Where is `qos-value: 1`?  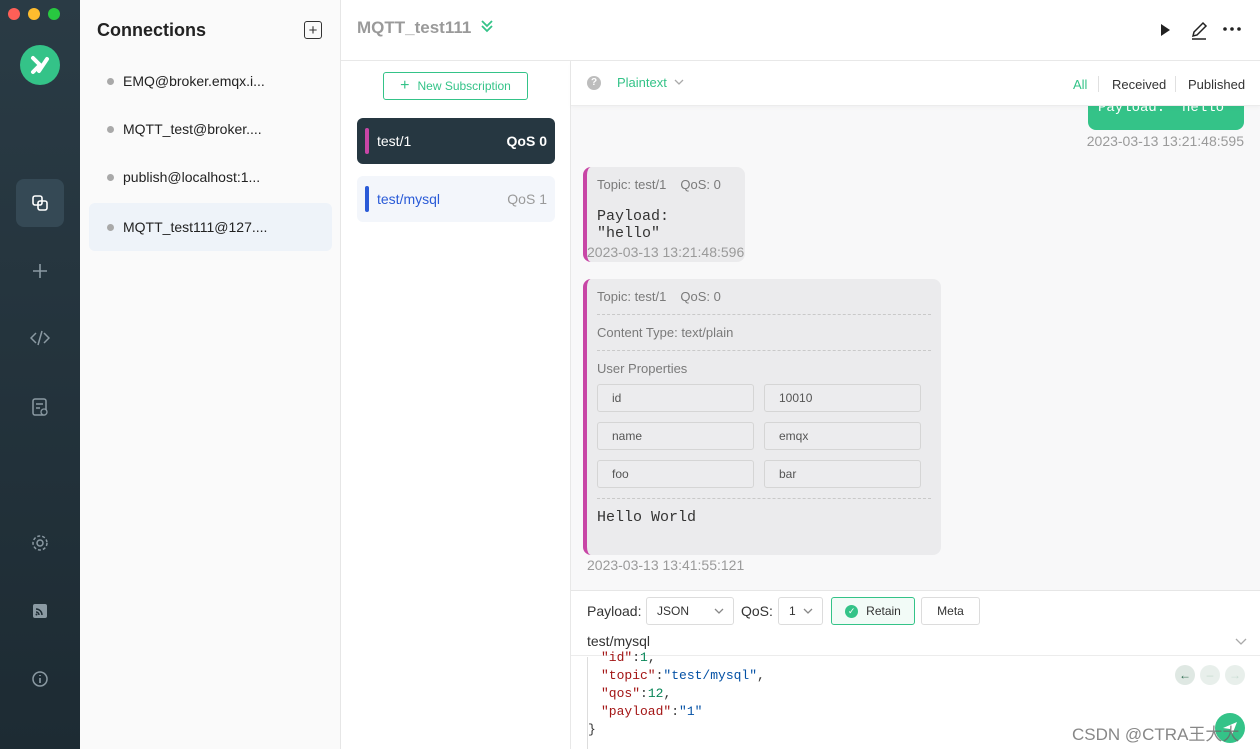
qos-value: 1 is located at coordinates (792, 611).